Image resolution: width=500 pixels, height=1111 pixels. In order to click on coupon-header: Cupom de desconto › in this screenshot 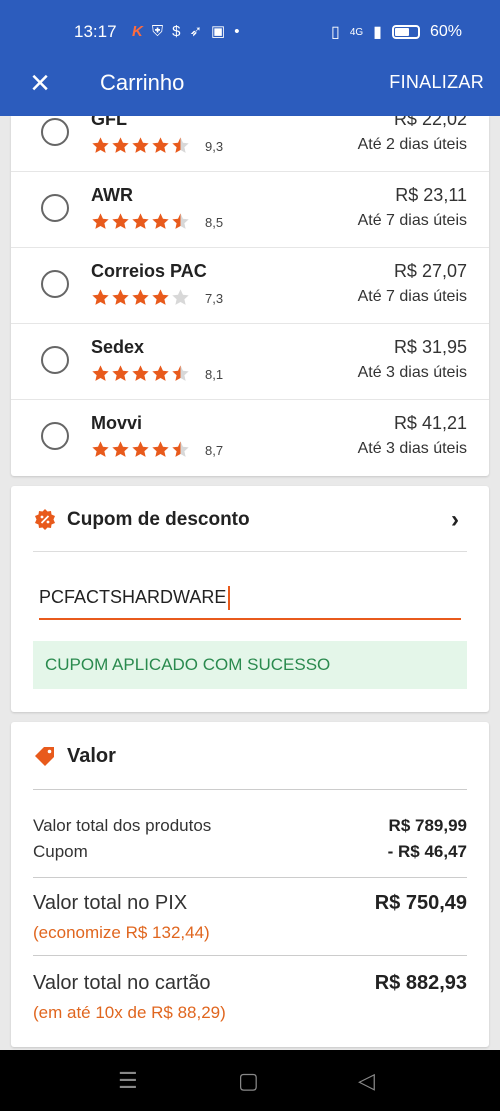, I will do `click(250, 529)`.